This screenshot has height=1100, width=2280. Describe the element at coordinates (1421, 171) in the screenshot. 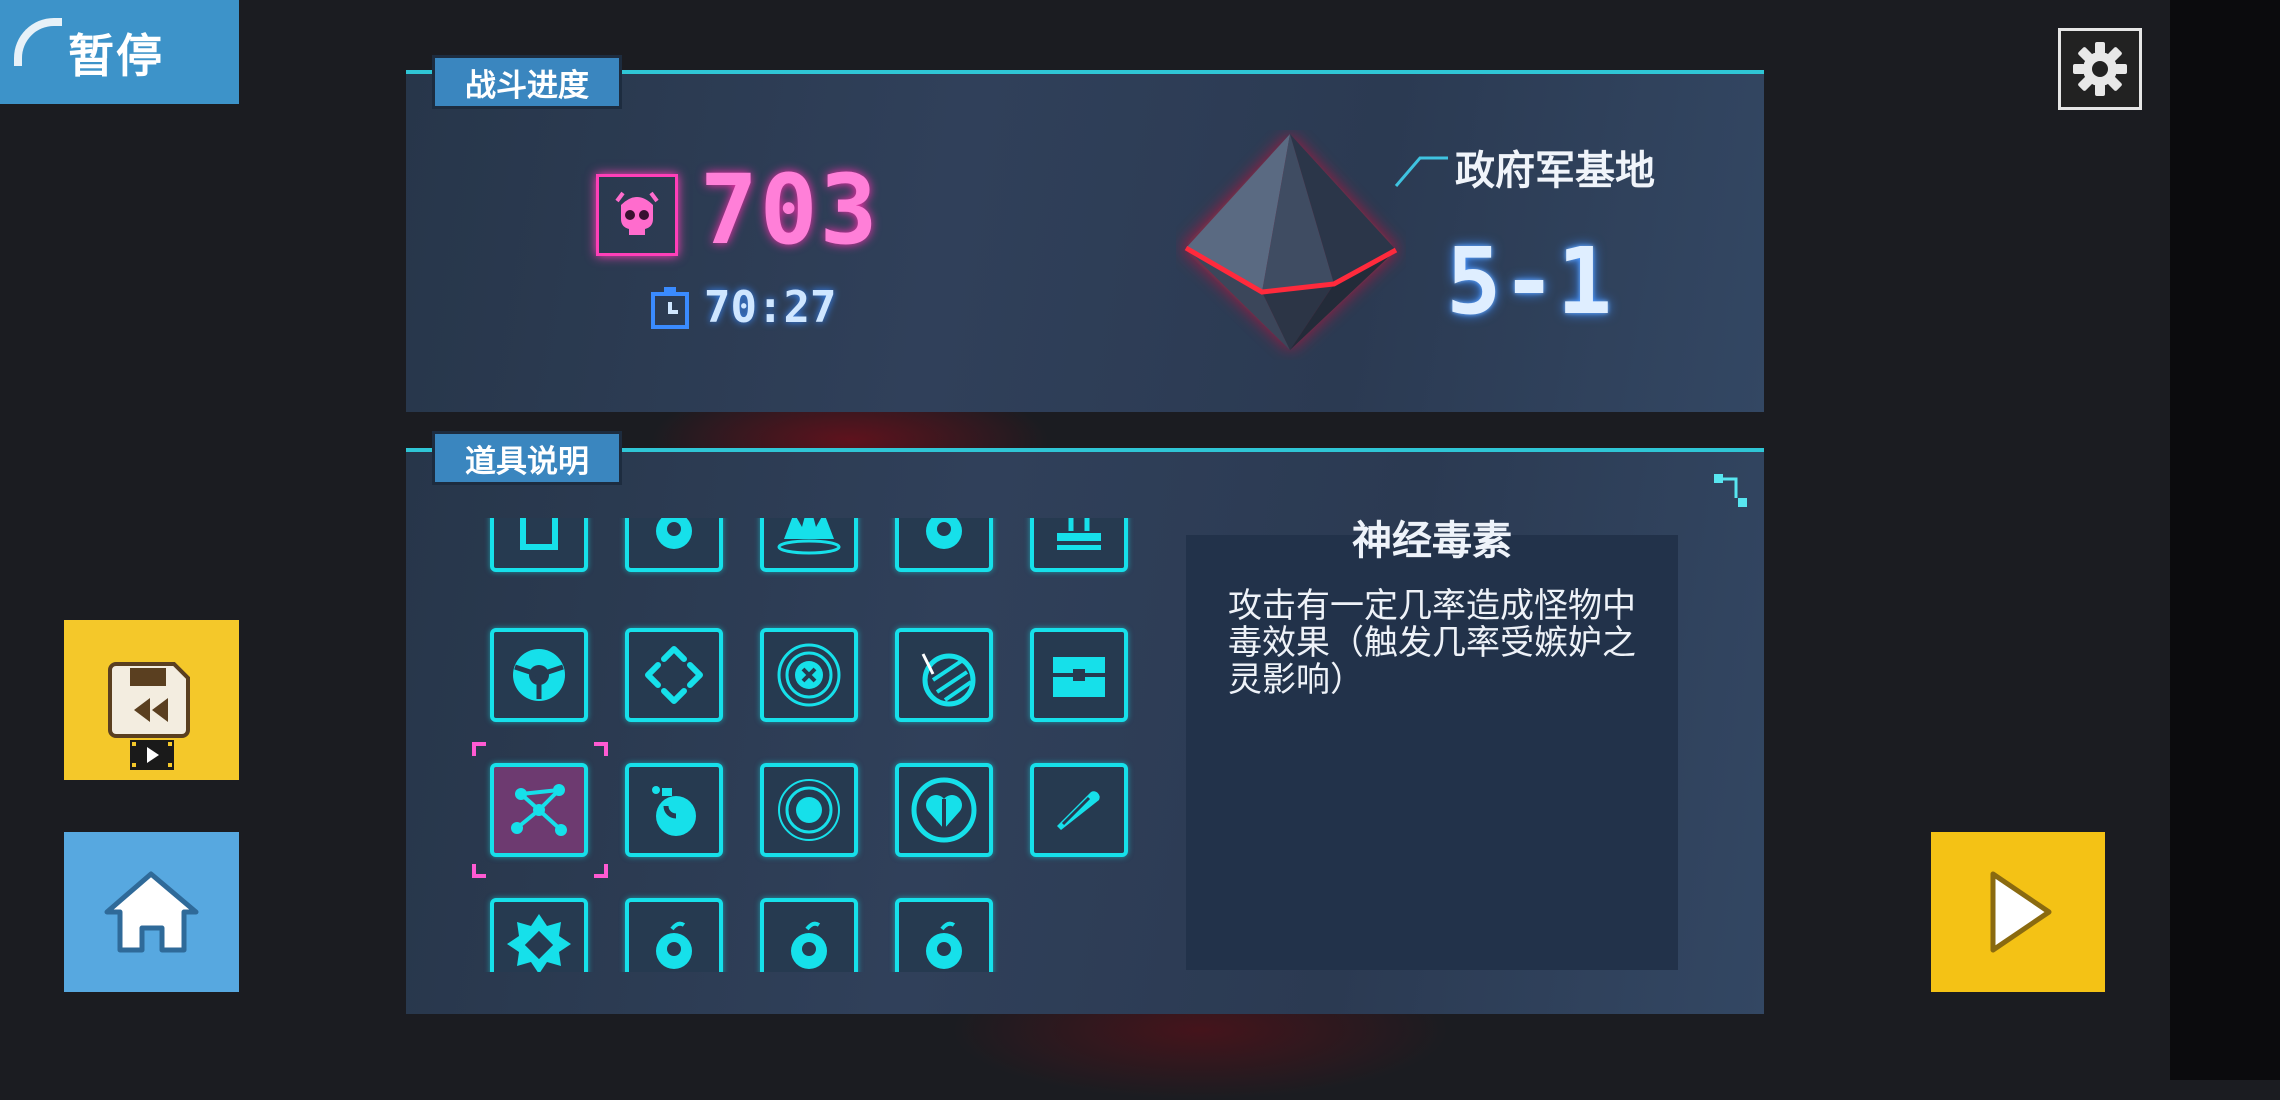

I see `location-pointer-line` at that location.